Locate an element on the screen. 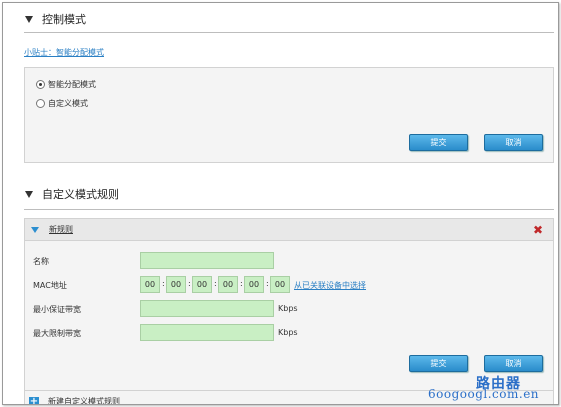 The height and width of the screenshot is (407, 561). submit-button: 提交 is located at coordinates (438, 142).